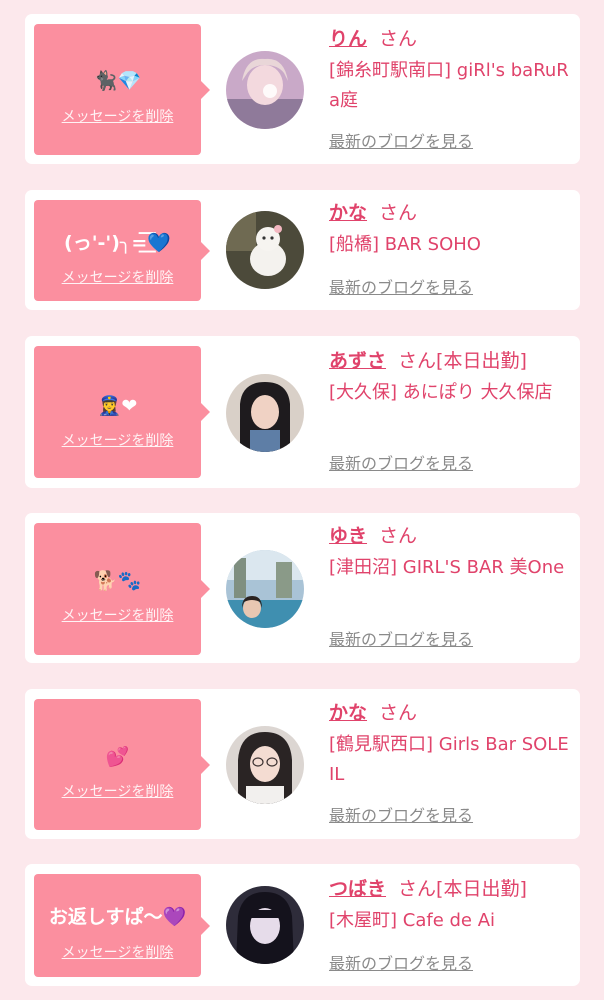 The image size is (604, 1000). Describe the element at coordinates (451, 536) in the screenshot. I see `name-row: ゆき さん` at that location.